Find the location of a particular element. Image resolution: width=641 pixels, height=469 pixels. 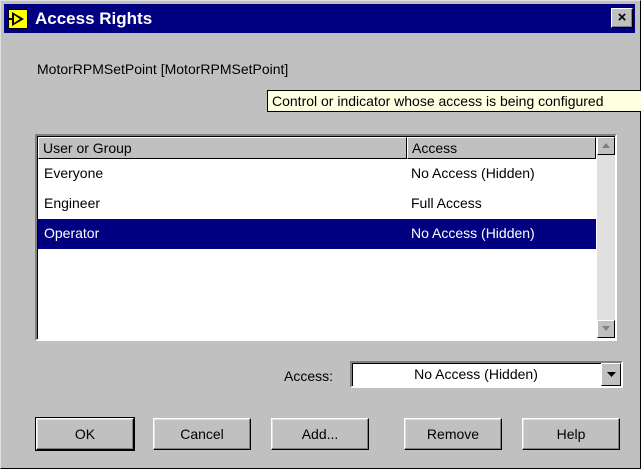

row-user: Everyone is located at coordinates (74, 173).